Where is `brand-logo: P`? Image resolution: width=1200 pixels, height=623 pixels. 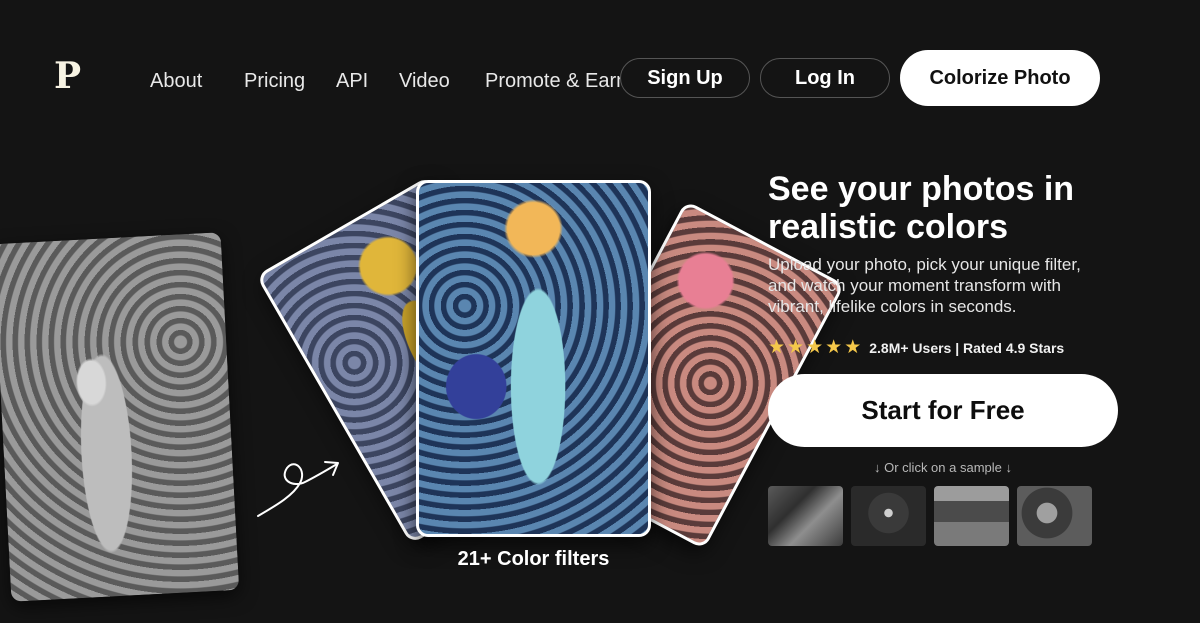
brand-logo: P is located at coordinates (67, 76).